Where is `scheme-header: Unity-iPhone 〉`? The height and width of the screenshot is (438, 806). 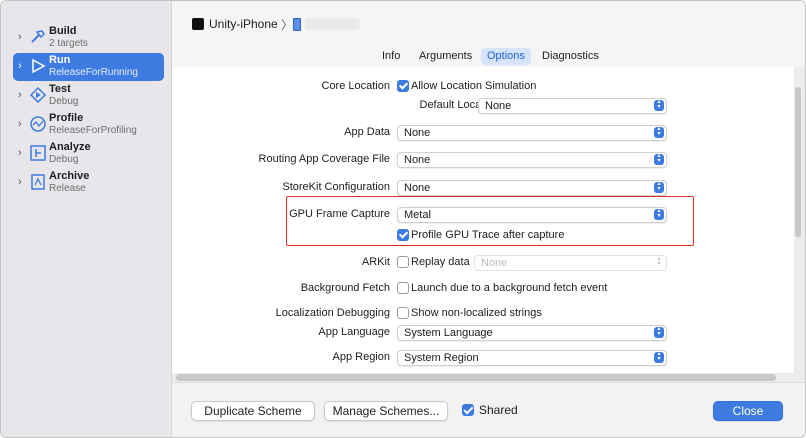
scheme-header: Unity-iPhone 〉 is located at coordinates (488, 23).